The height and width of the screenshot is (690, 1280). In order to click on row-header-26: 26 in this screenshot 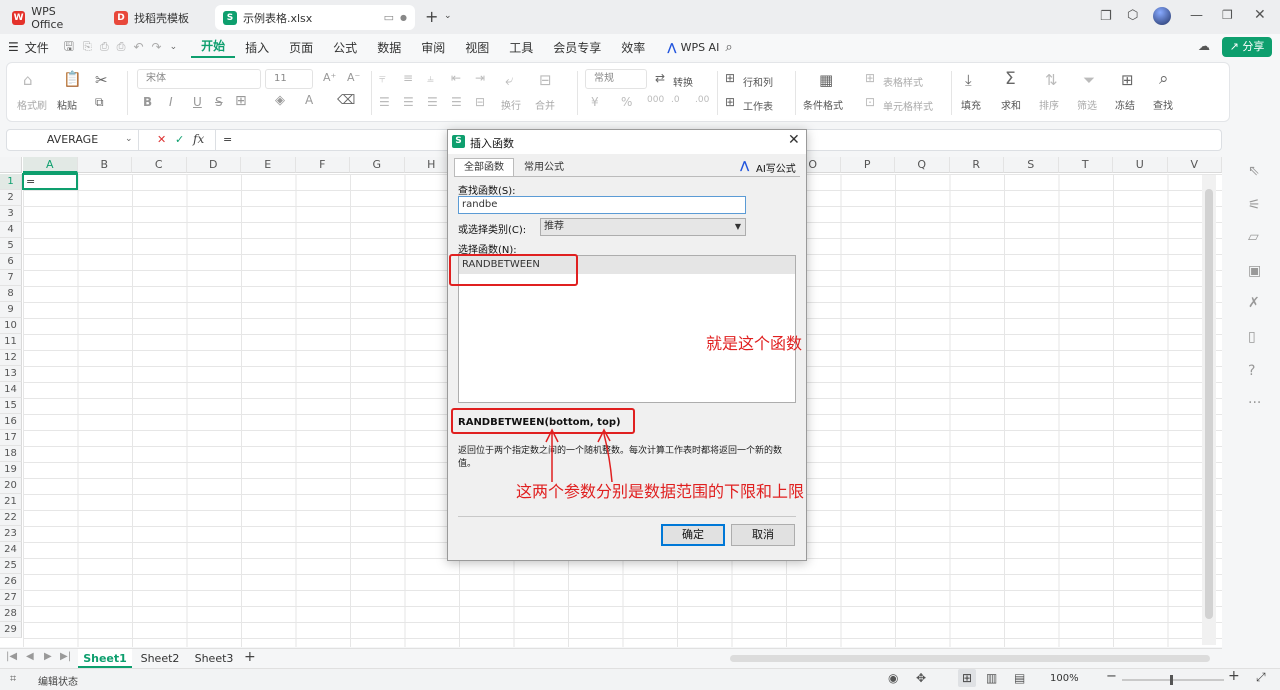, I will do `click(11, 582)`.